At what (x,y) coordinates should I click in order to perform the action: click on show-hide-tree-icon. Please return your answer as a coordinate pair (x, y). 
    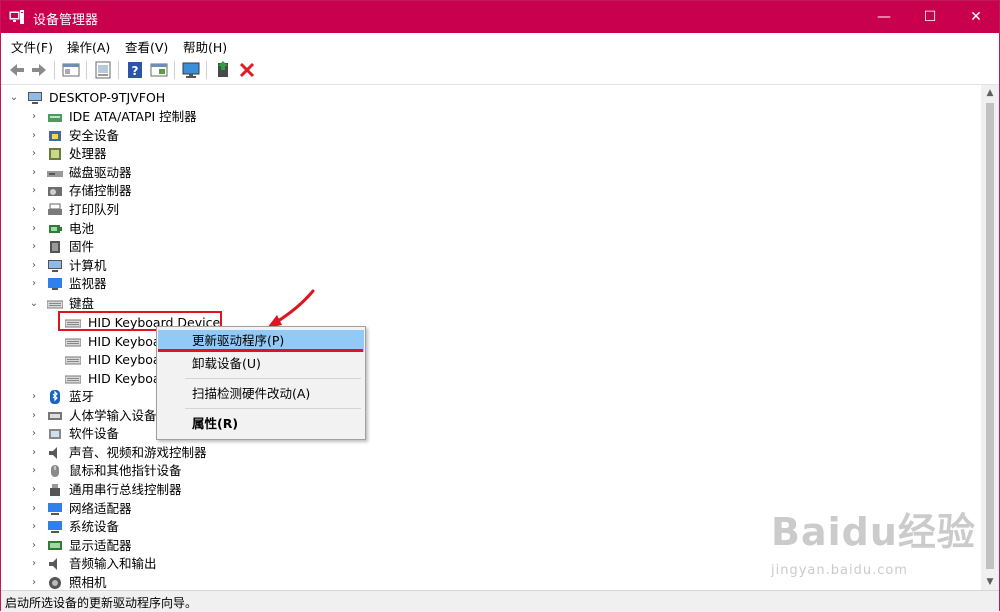
    Looking at the image, I should click on (71, 70).